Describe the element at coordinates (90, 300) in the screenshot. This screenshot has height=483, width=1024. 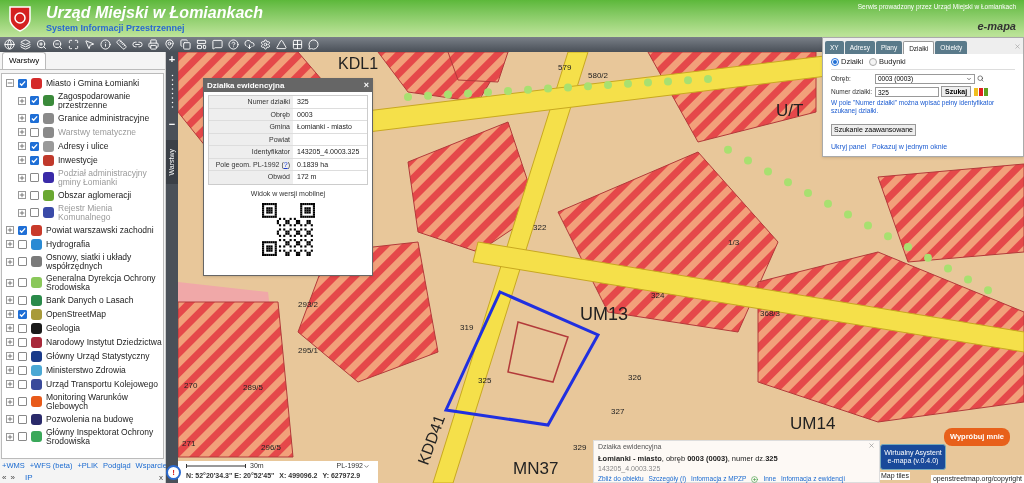
I see `layer-label: Bank Danych o Lasach` at that location.